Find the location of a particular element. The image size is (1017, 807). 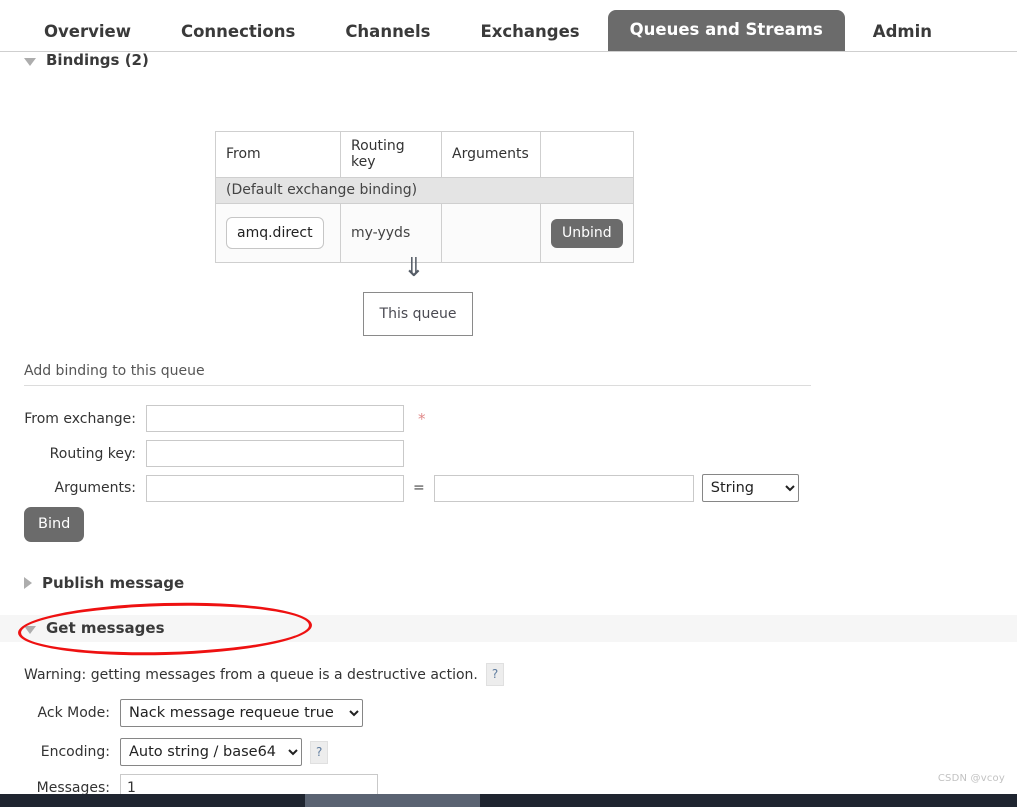

column-header-actions is located at coordinates (587, 154).